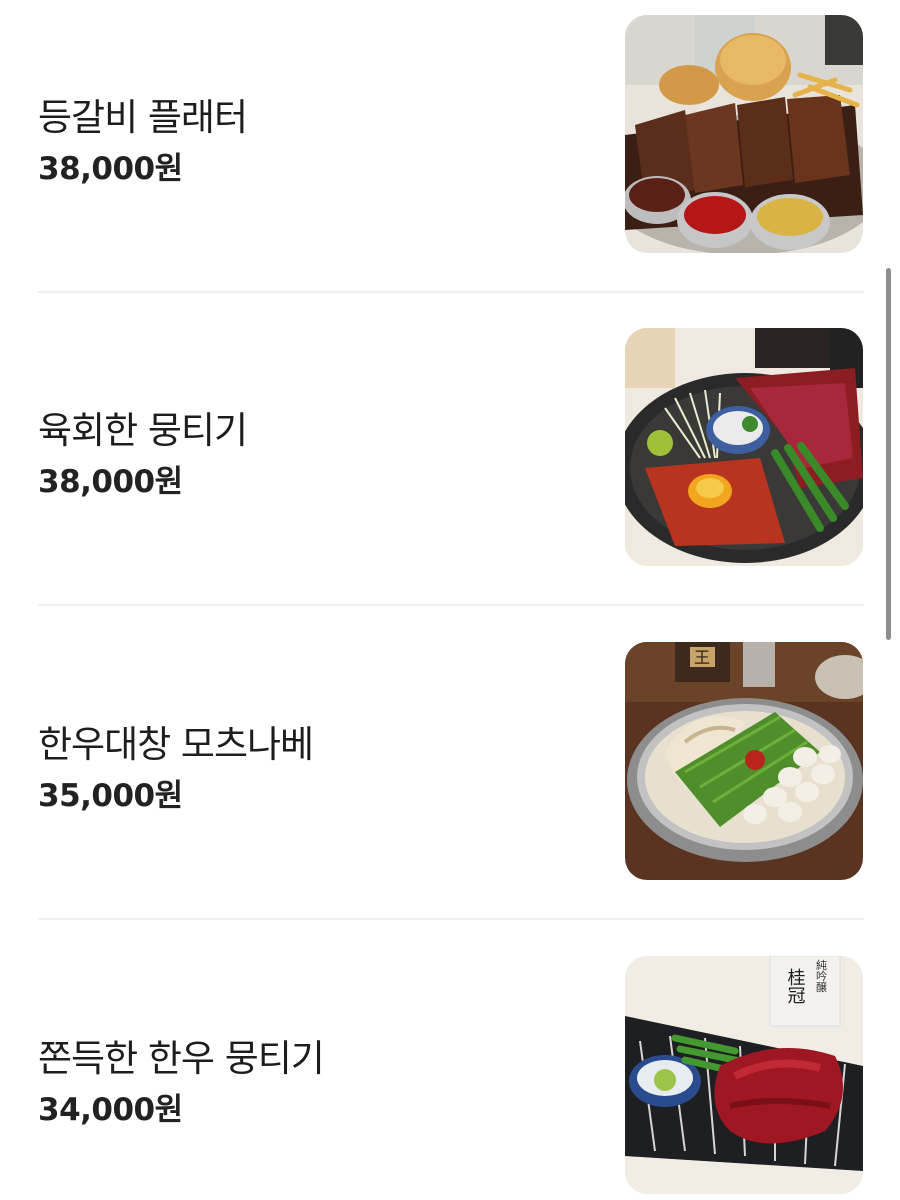  I want to click on menu-item-name: 육회한 뭉티기, so click(143, 430).